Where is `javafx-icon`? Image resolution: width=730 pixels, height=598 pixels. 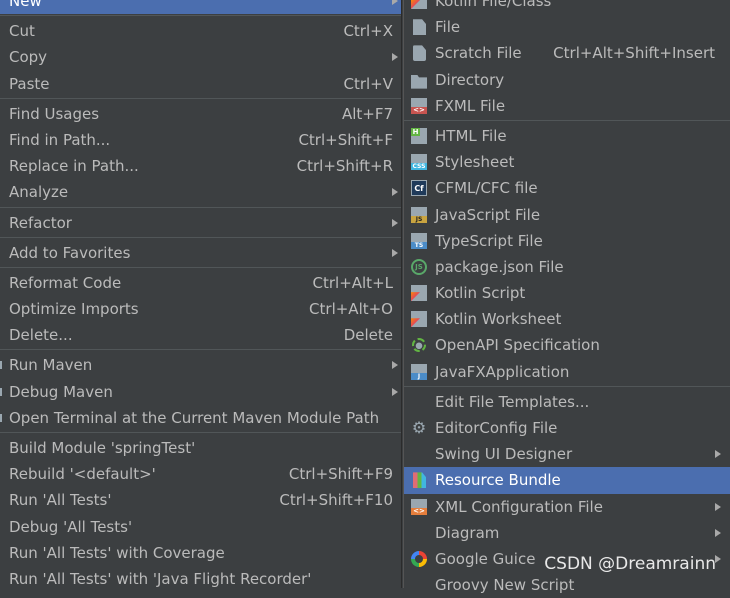
javafx-icon is located at coordinates (419, 371).